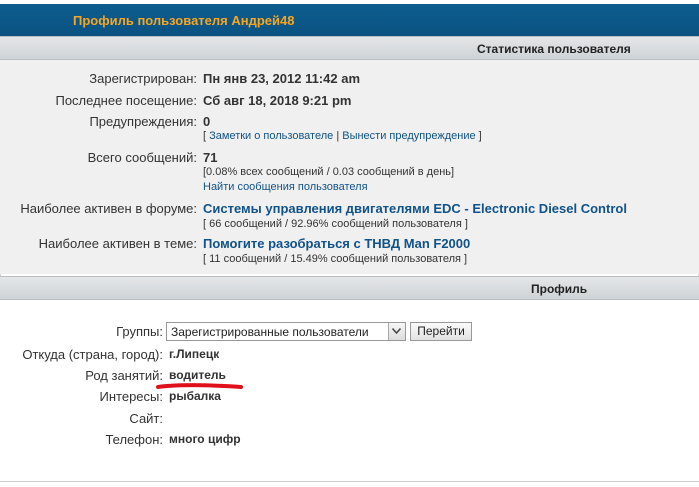 The width and height of the screenshot is (699, 487). What do you see at coordinates (336, 243) in the screenshot?
I see `active-topic-link: Помогите разобраться с ТНВД Man F2000` at bounding box center [336, 243].